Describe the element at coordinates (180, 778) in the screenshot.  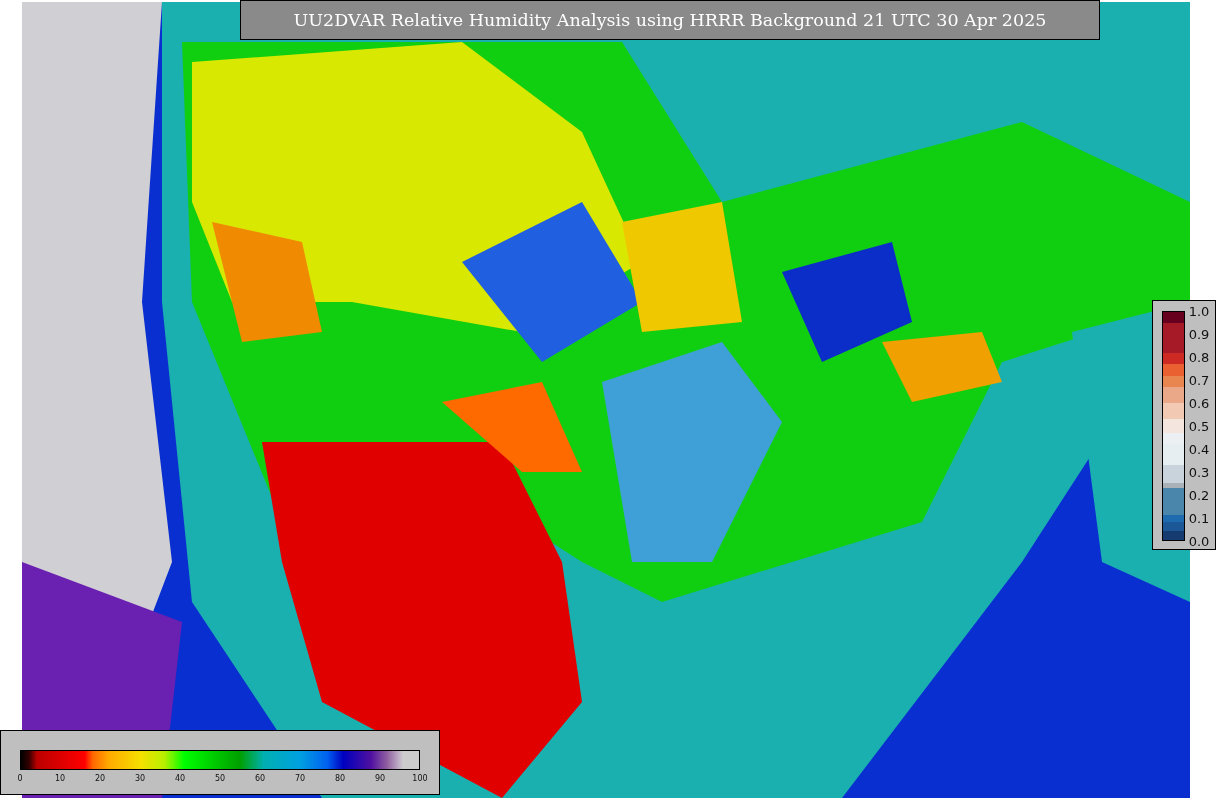
I see `tick-label: 40` at that location.